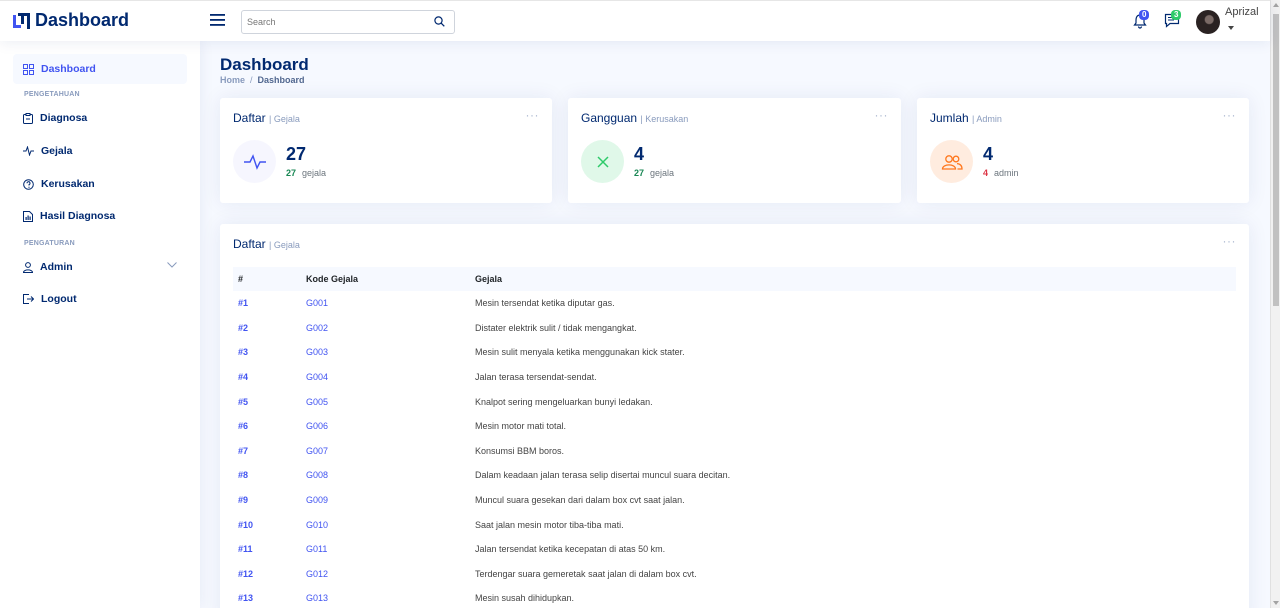 This screenshot has height=608, width=1280. Describe the element at coordinates (296, 154) in the screenshot. I see `stat-value: 27` at that location.